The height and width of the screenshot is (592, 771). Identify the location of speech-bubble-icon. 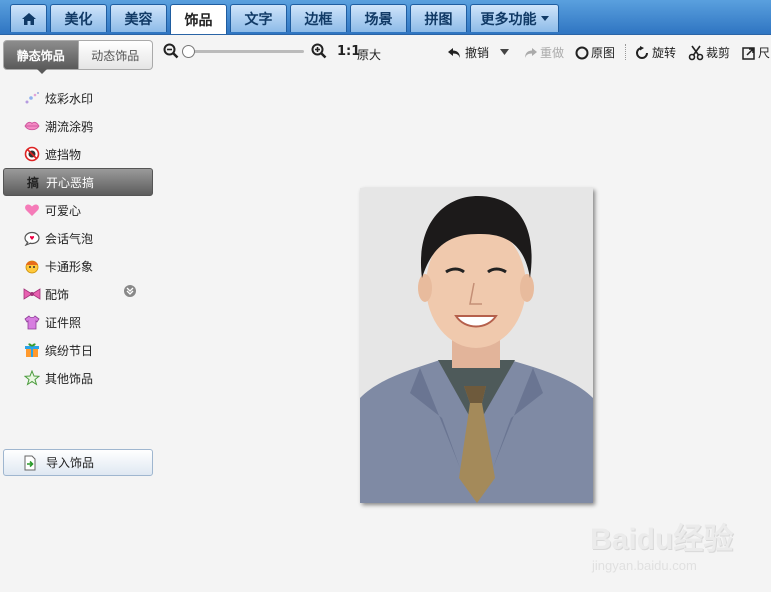
(32, 238).